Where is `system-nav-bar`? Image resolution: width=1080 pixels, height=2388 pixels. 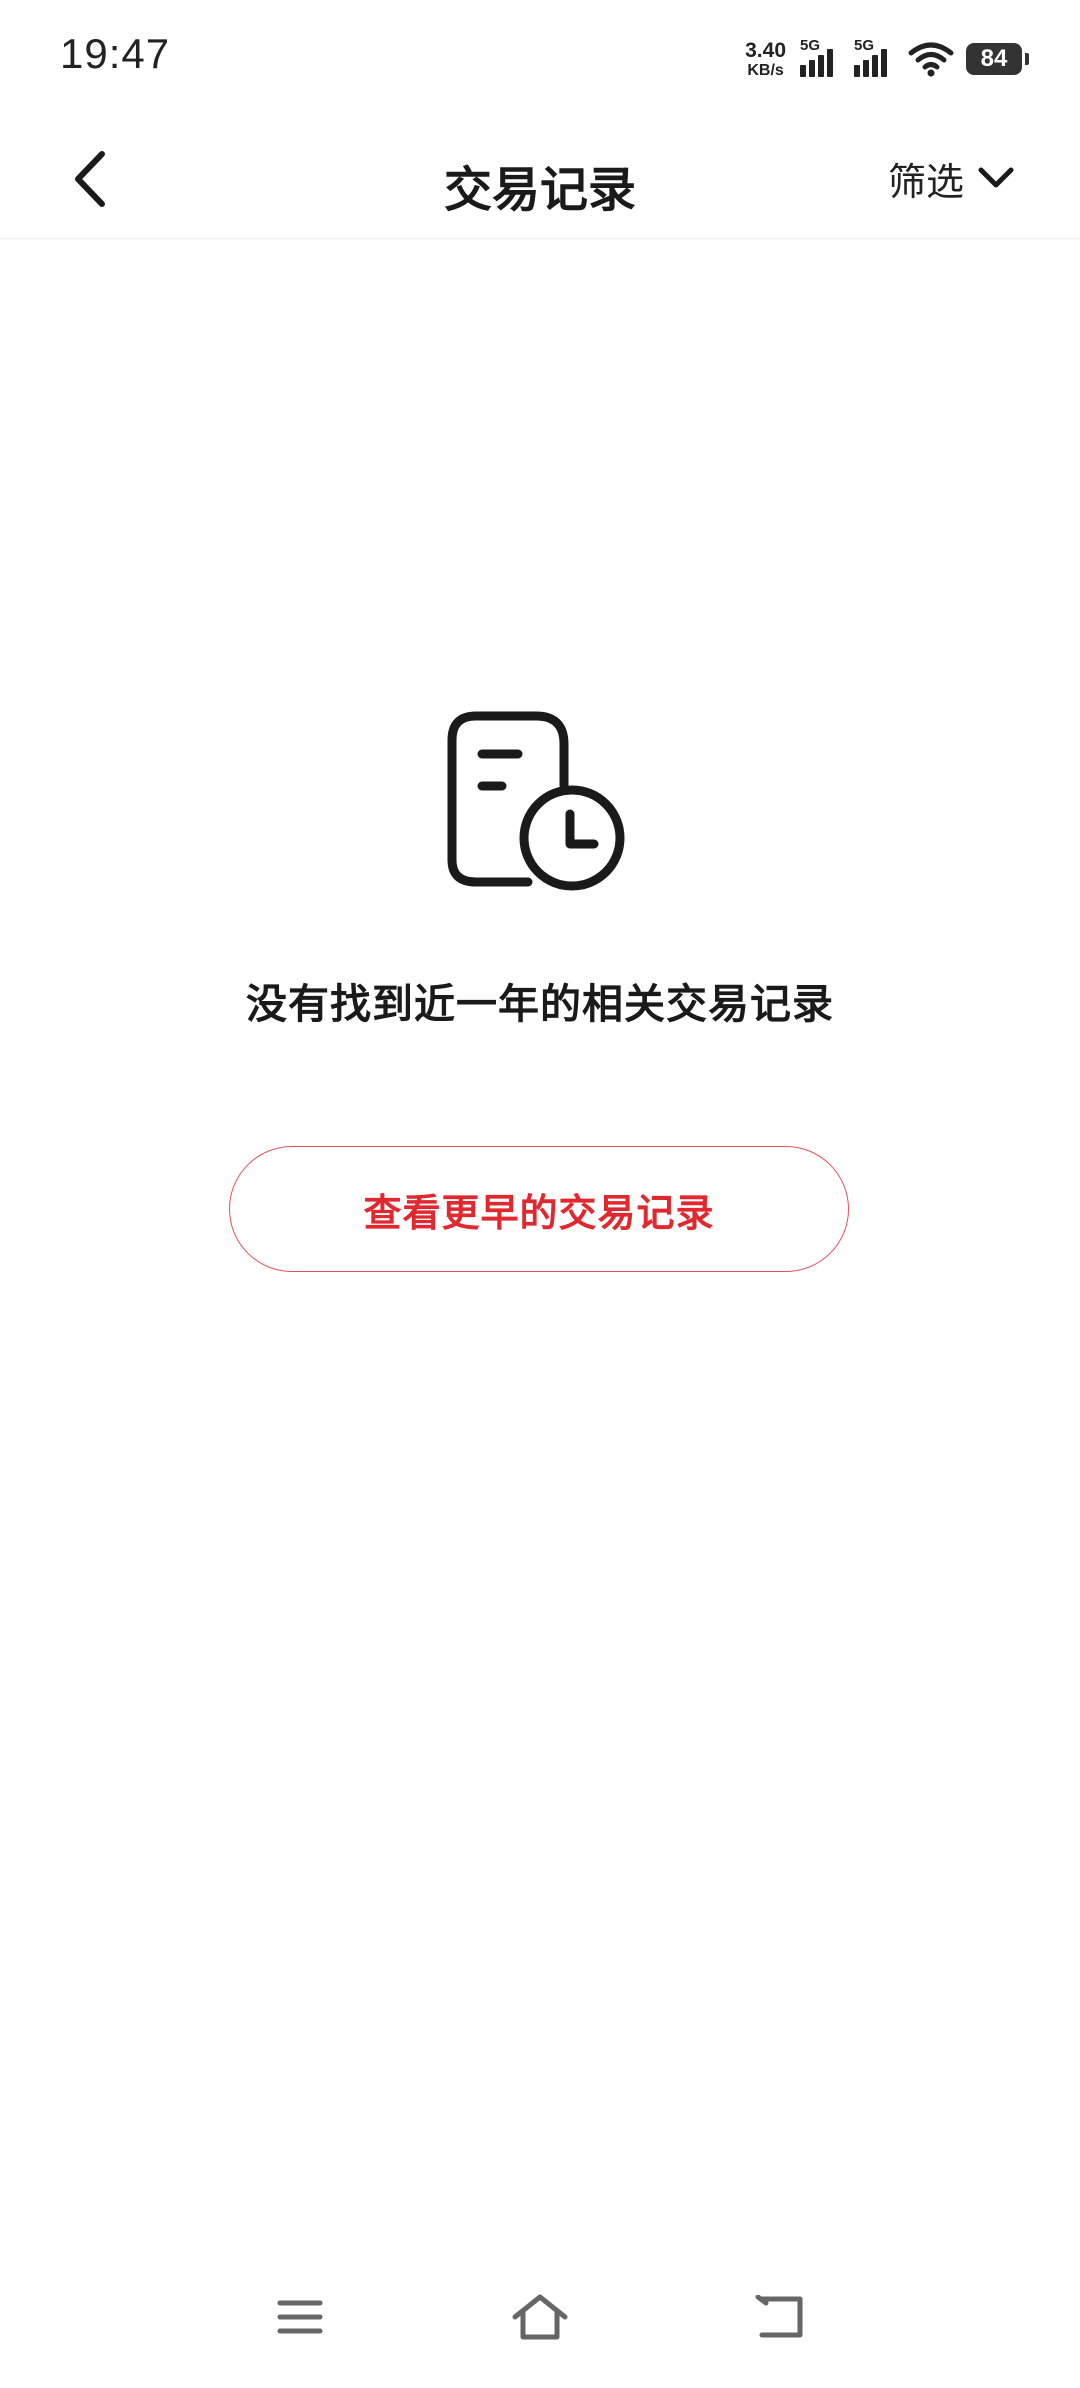 system-nav-bar is located at coordinates (540, 2328).